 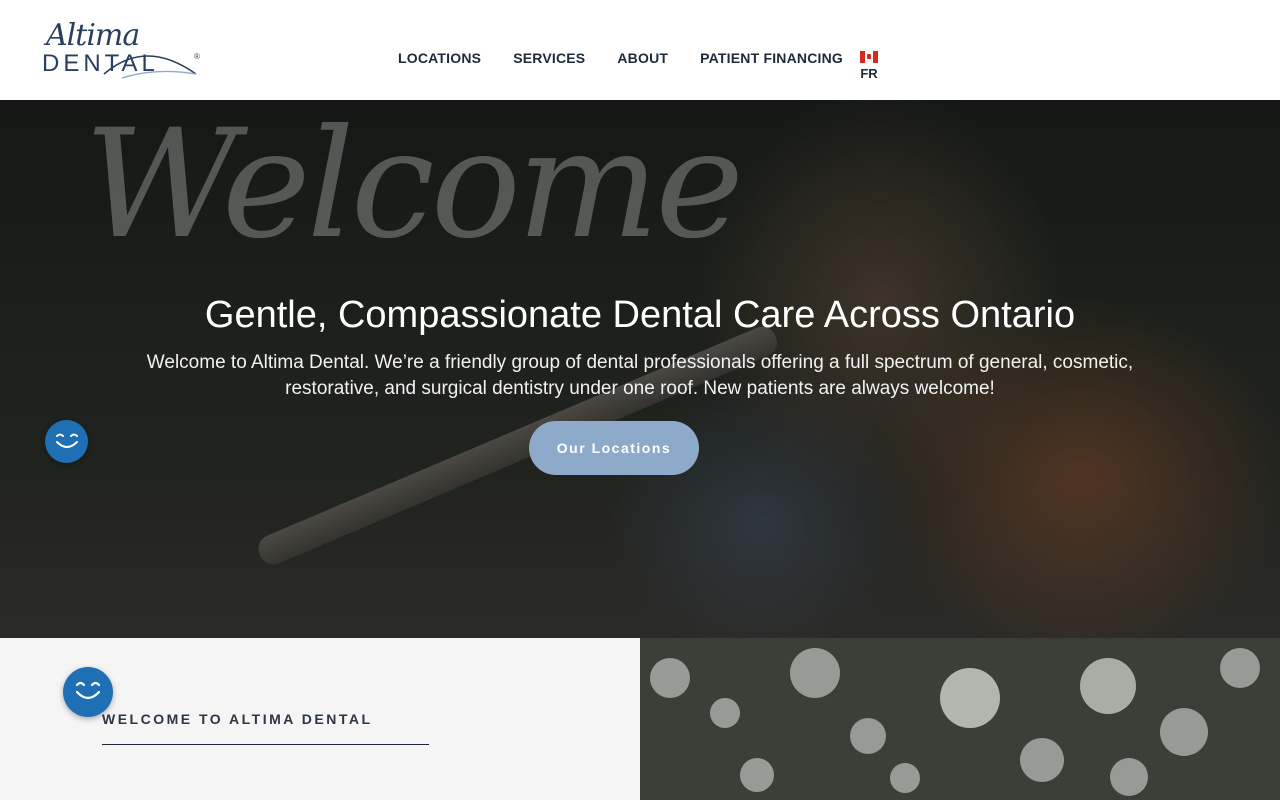 What do you see at coordinates (960, 719) in the screenshot?
I see `bokeh-background-image` at bounding box center [960, 719].